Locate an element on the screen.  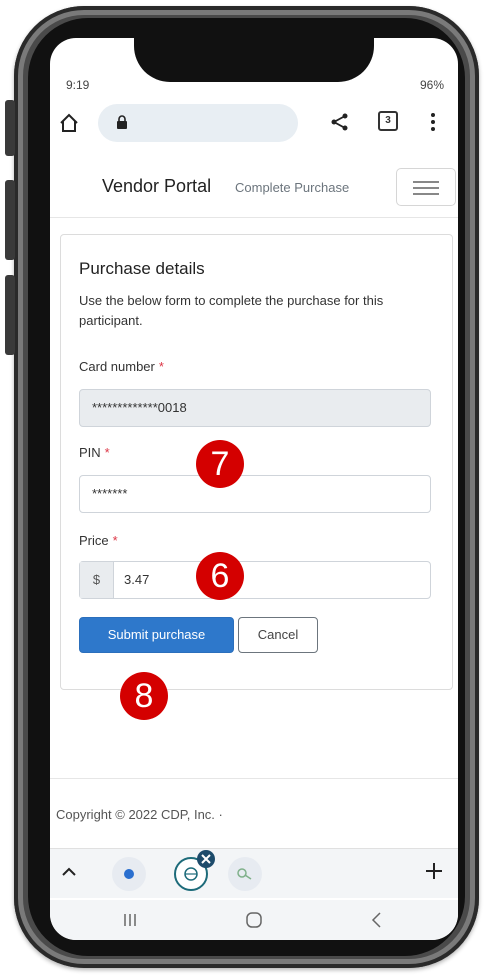
browser-address-bar: 3 is located at coordinates (254, 124).